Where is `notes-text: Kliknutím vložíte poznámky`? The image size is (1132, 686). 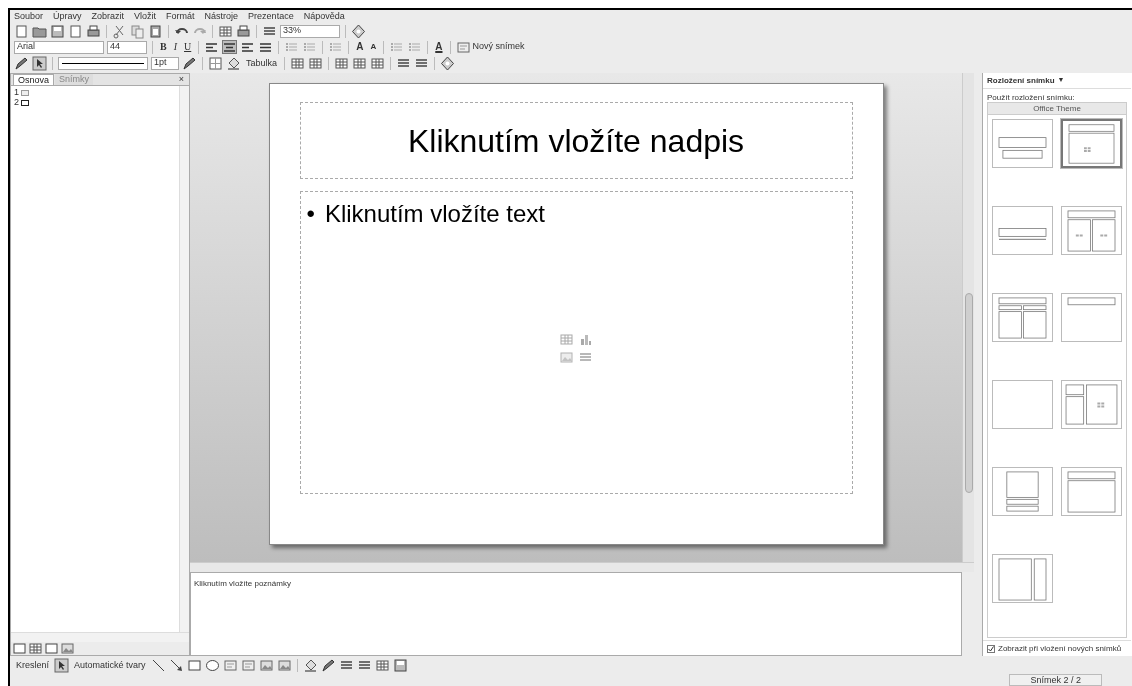
notes-text: Kliknutím vložíte poznámky is located at coordinates (242, 583).